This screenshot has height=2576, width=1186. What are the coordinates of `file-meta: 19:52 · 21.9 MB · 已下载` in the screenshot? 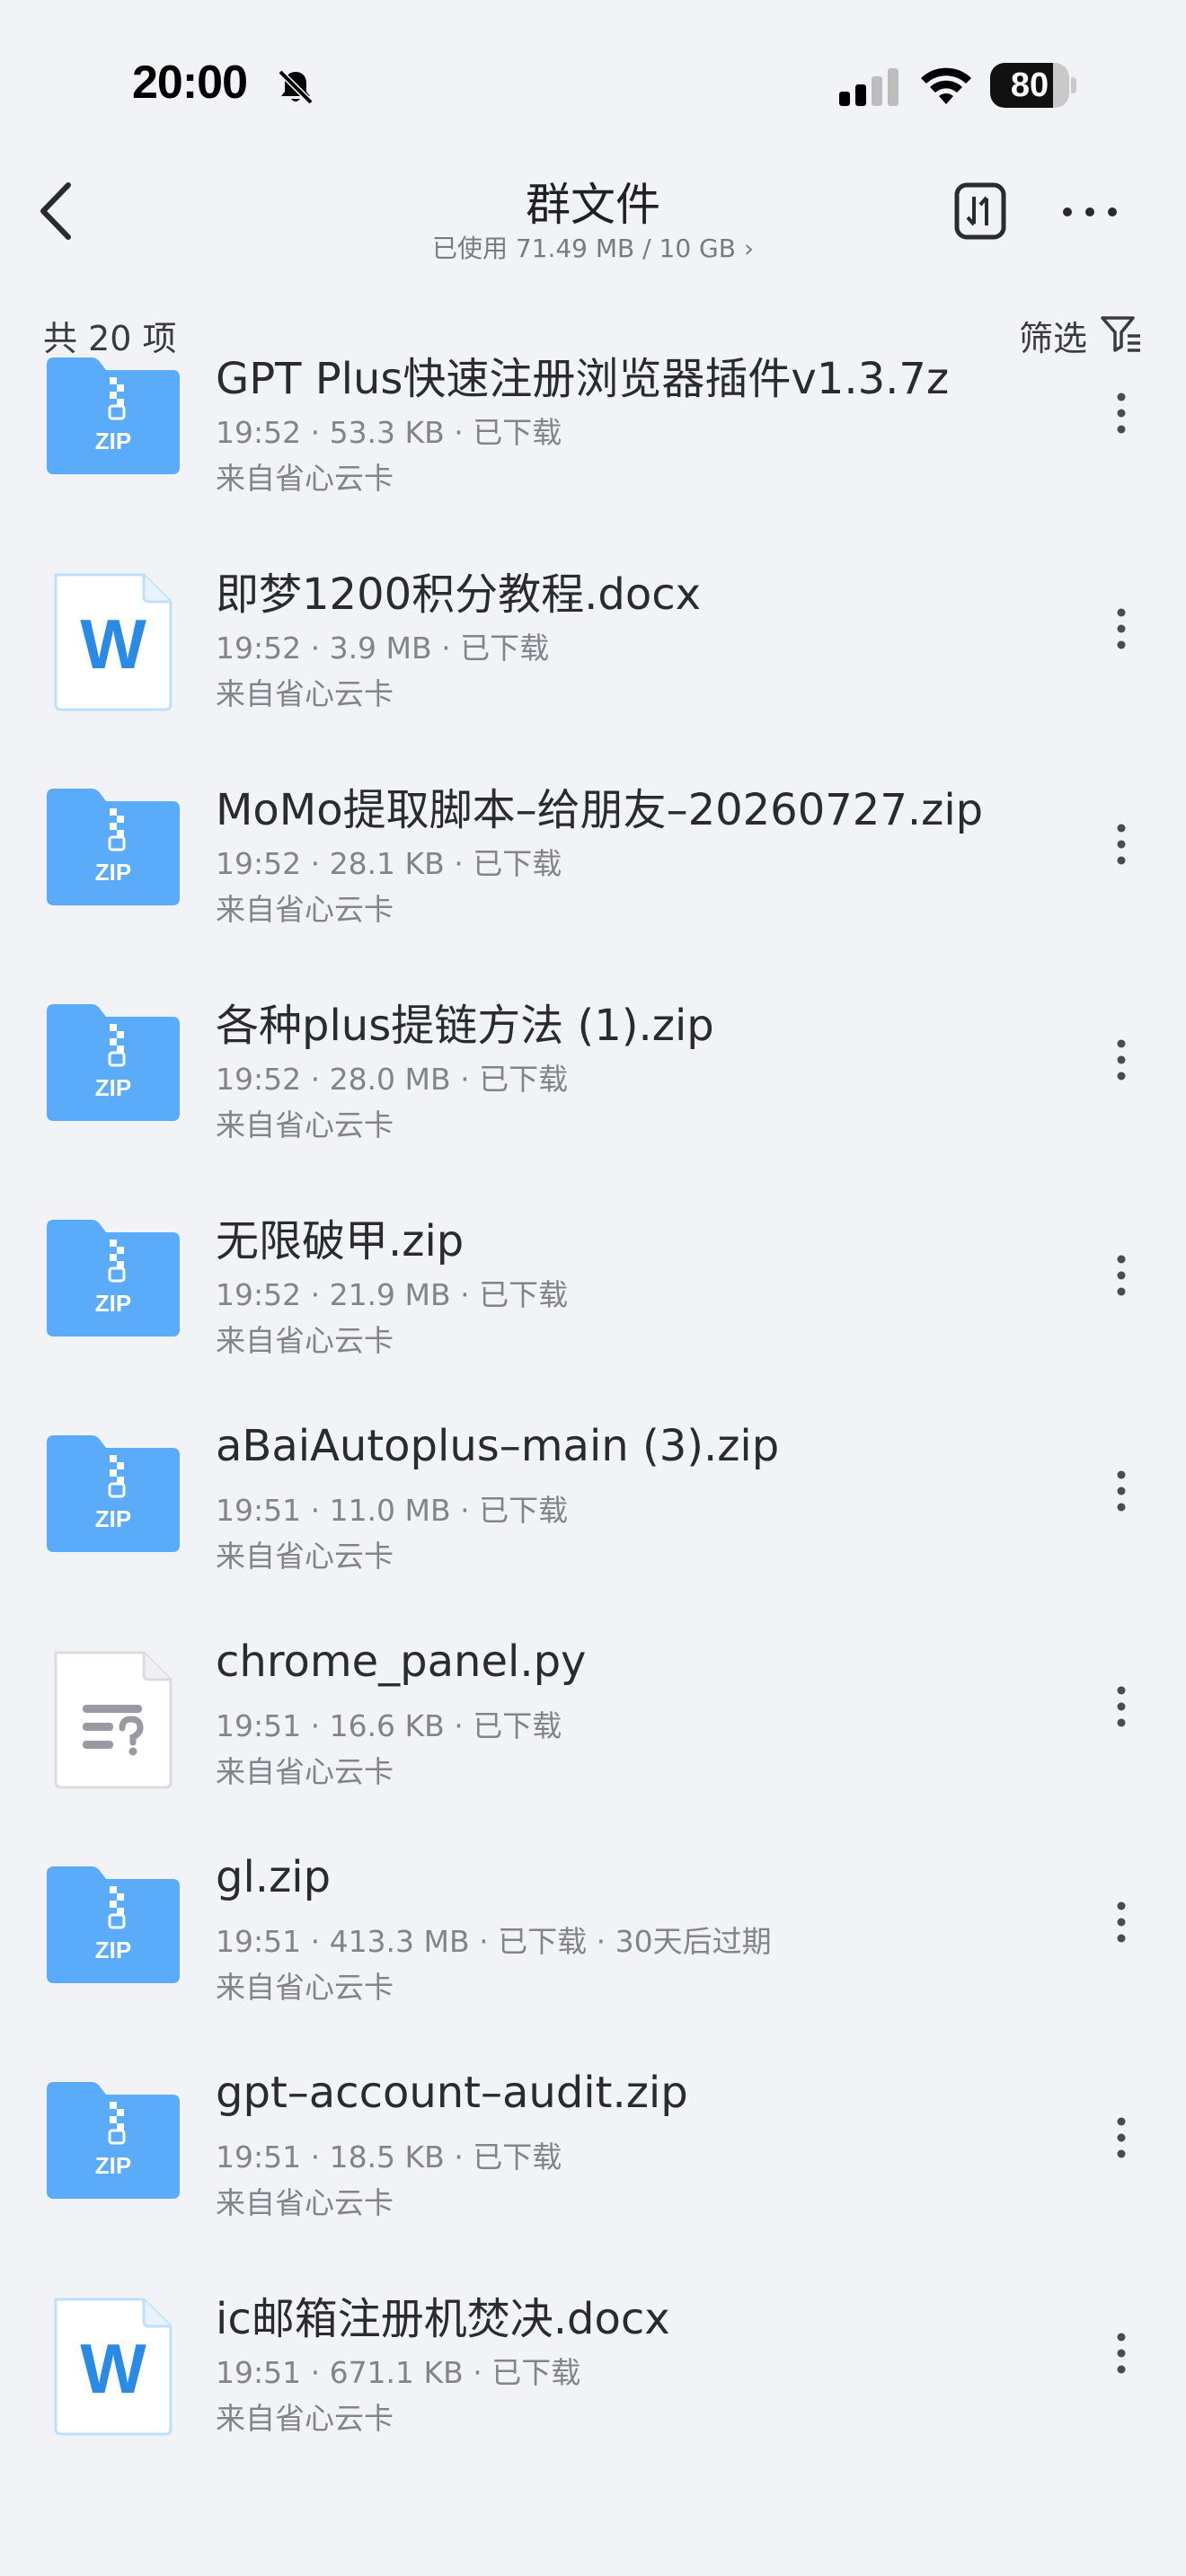 It's located at (392, 1294).